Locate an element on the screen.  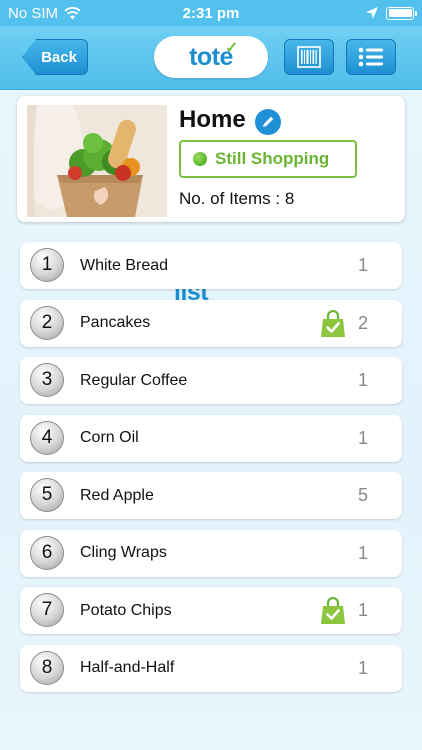
item-number-badge: 8 is located at coordinates (47, 667).